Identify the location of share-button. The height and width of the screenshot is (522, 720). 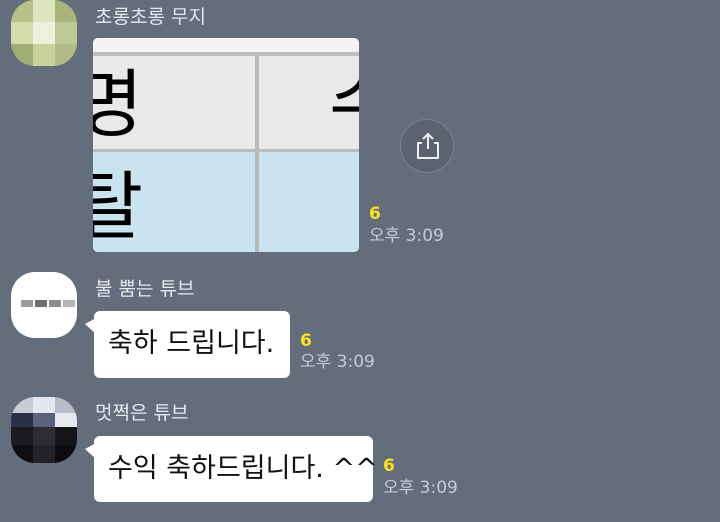
(427, 146).